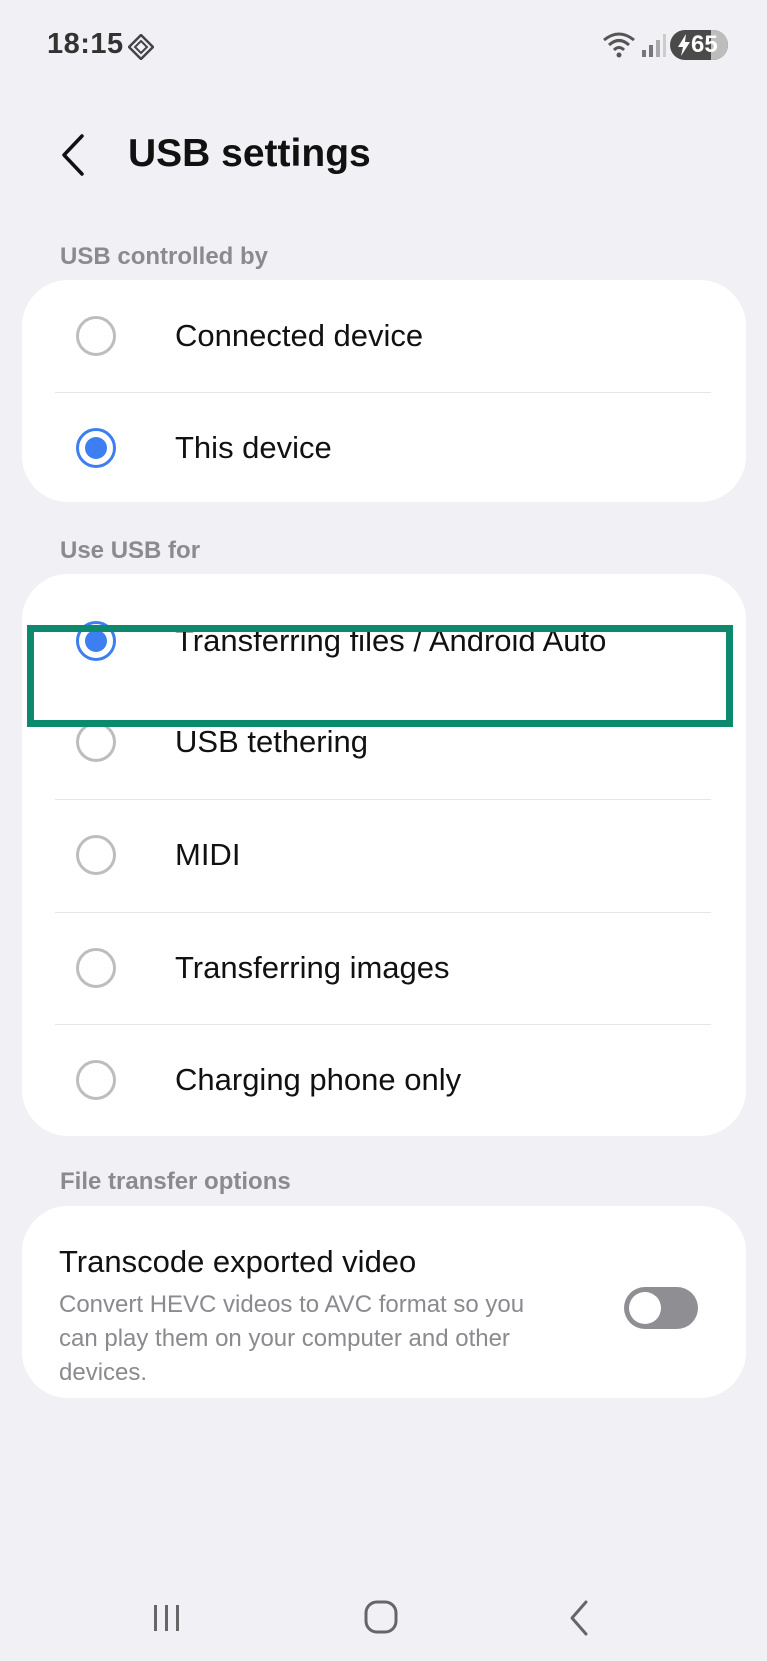 Image resolution: width=767 pixels, height=1661 pixels. What do you see at coordinates (208, 854) in the screenshot?
I see `option-label: MIDI` at bounding box center [208, 854].